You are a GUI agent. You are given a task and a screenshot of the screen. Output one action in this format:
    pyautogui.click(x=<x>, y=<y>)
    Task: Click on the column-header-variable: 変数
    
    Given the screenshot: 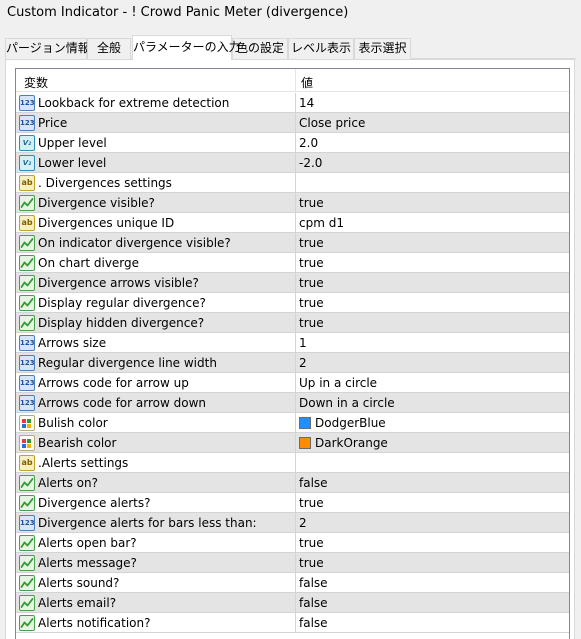 What is the action you would take?
    pyautogui.click(x=36, y=82)
    